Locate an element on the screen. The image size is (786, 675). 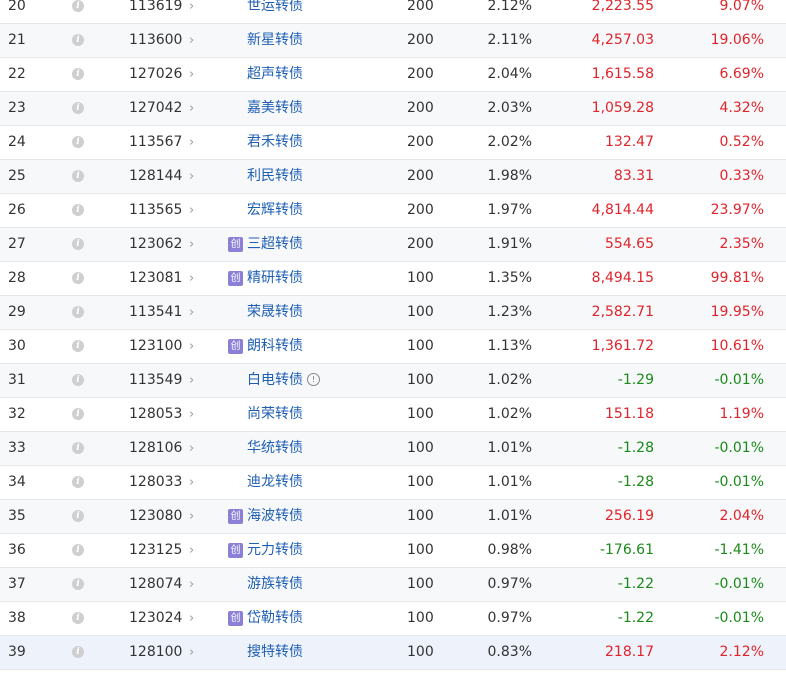
bond-name-link: 海波转债 is located at coordinates (275, 516).